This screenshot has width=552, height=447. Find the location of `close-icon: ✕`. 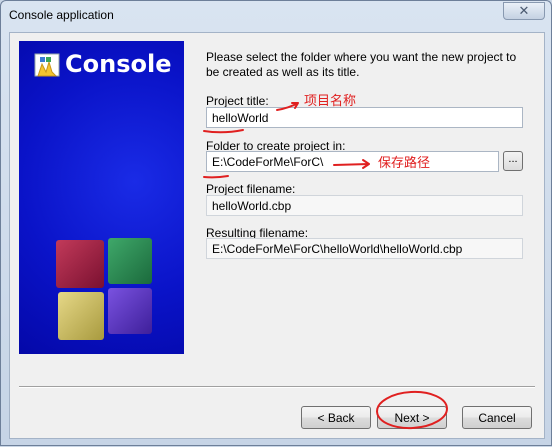

close-icon: ✕ is located at coordinates (524, 11).